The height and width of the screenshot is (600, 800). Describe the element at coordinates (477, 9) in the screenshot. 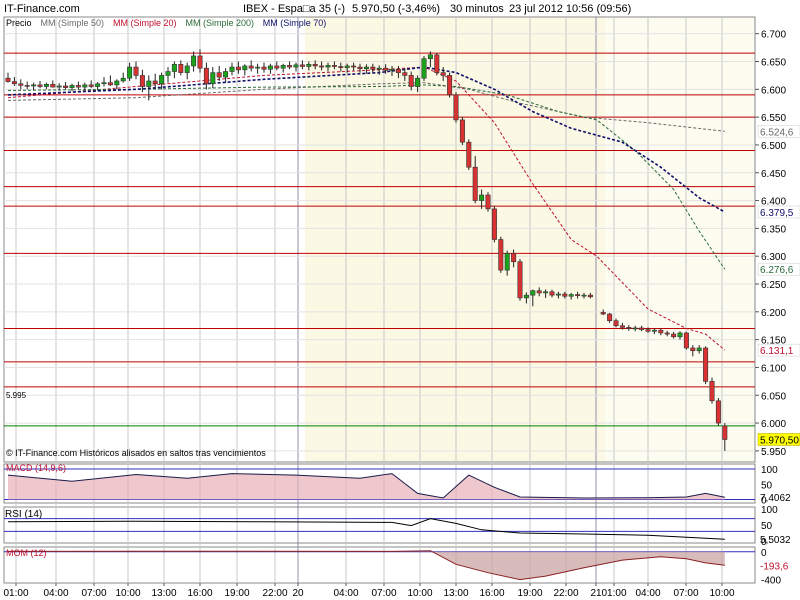

I see `interval-label: 30 minutos` at that location.